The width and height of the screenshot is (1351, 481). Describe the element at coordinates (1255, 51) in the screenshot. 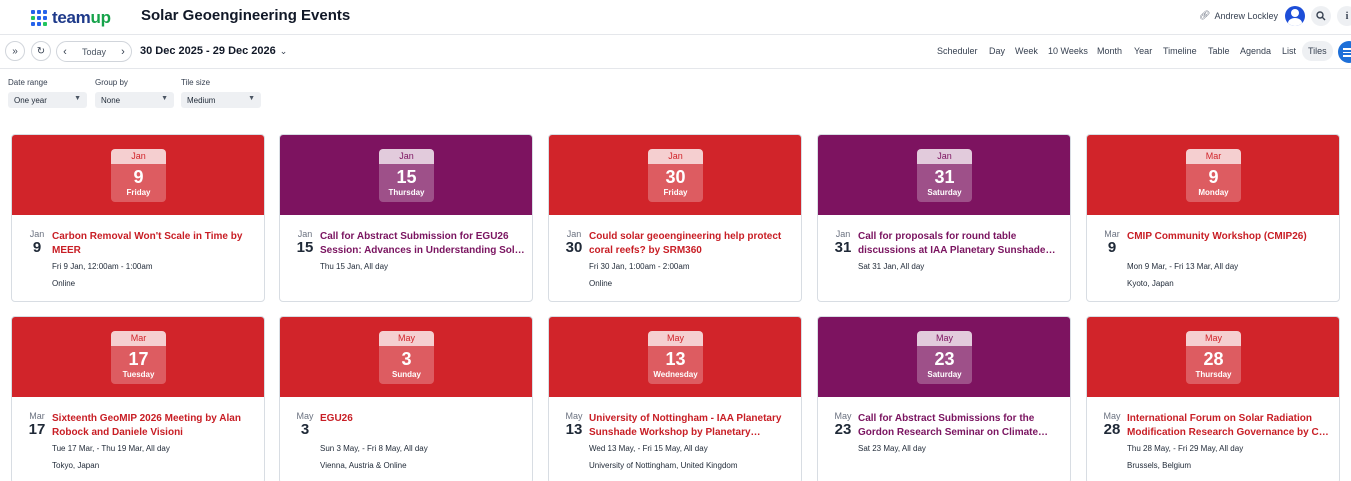

I see `view-agenda: Agenda` at that location.